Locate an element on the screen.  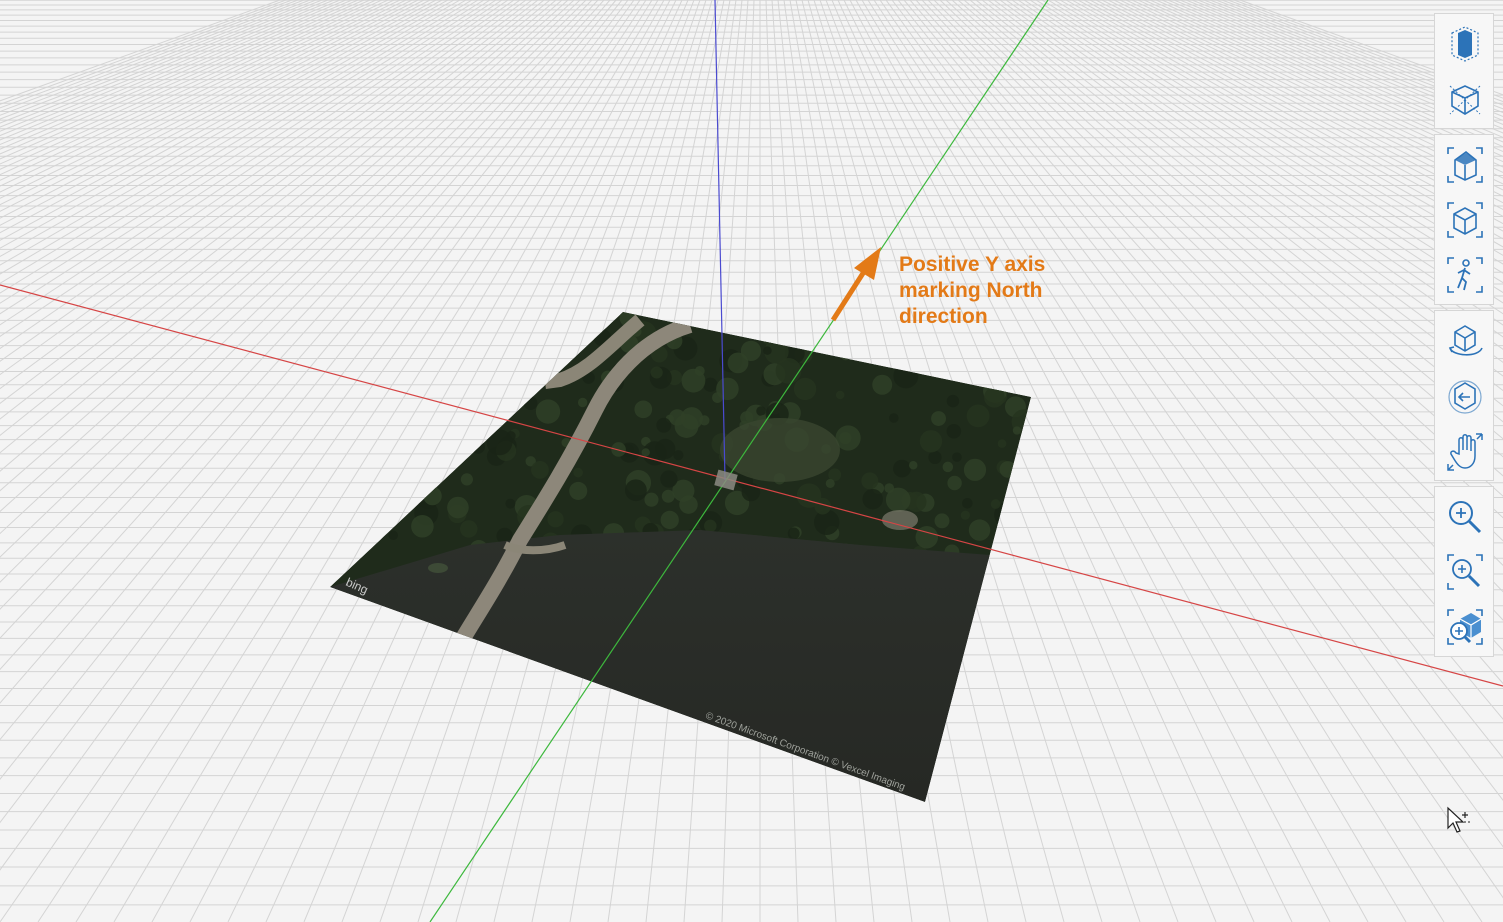
zoom-window-icon is located at coordinates (1465, 571).